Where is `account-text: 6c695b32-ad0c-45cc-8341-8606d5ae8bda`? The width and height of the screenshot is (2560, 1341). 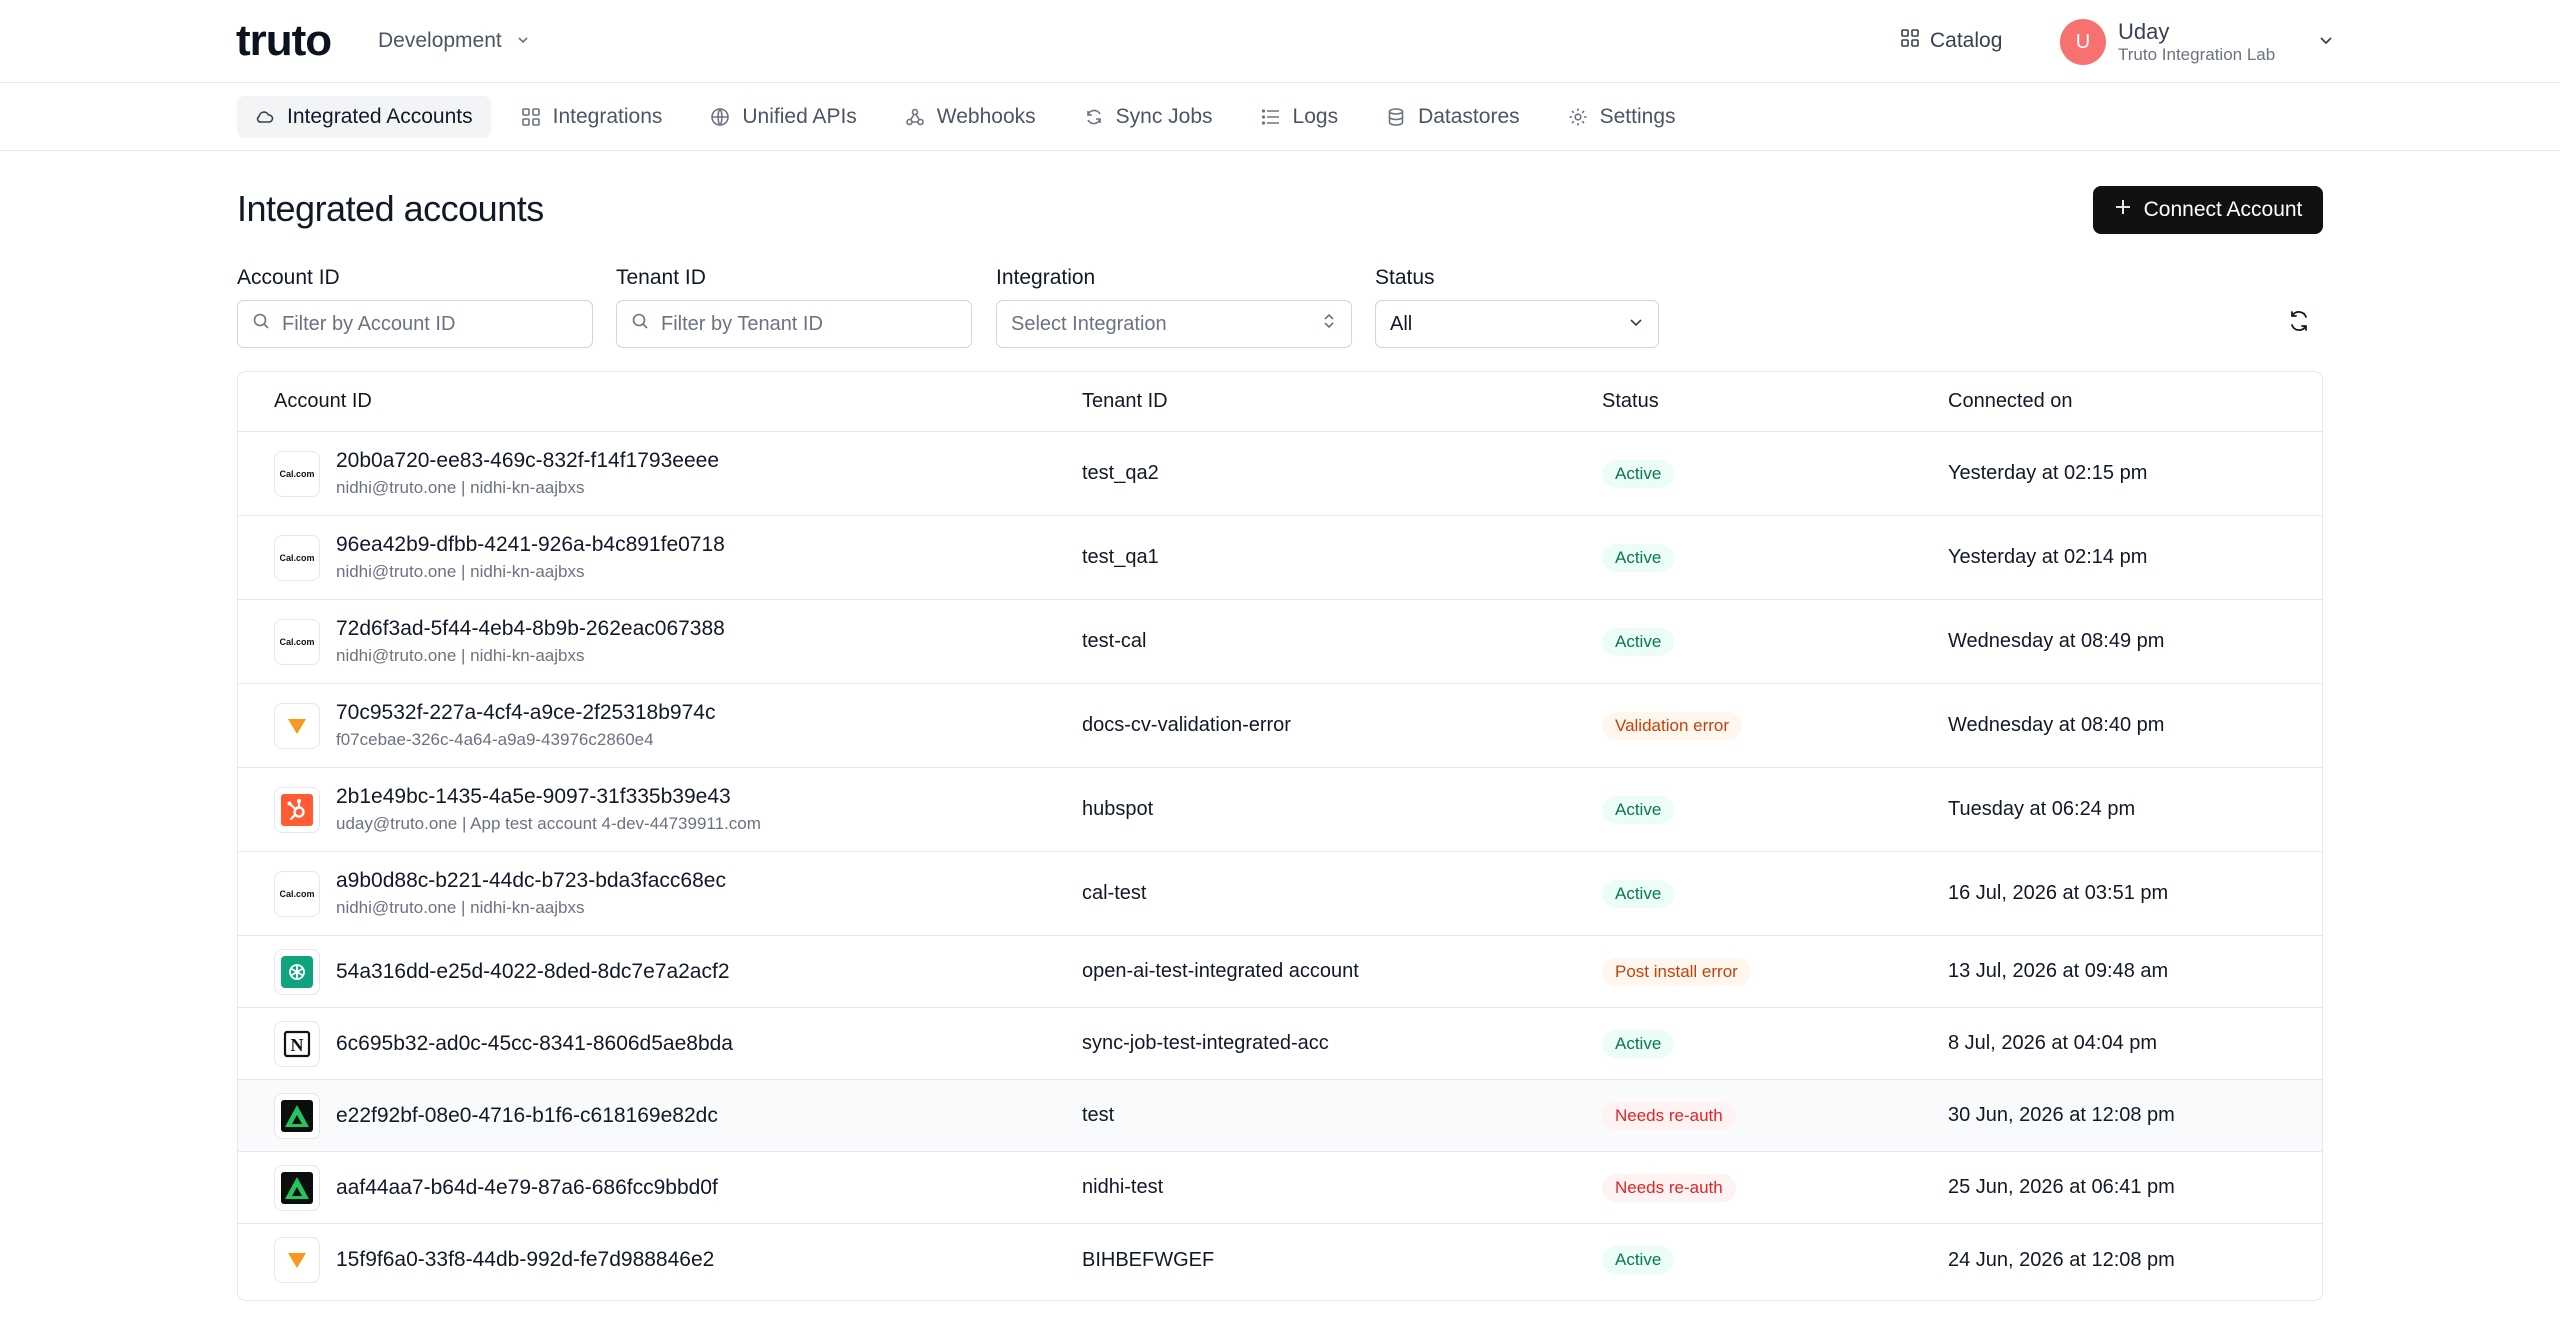
account-text: 6c695b32-ad0c-45cc-8341-8606d5ae8bda is located at coordinates (534, 1044).